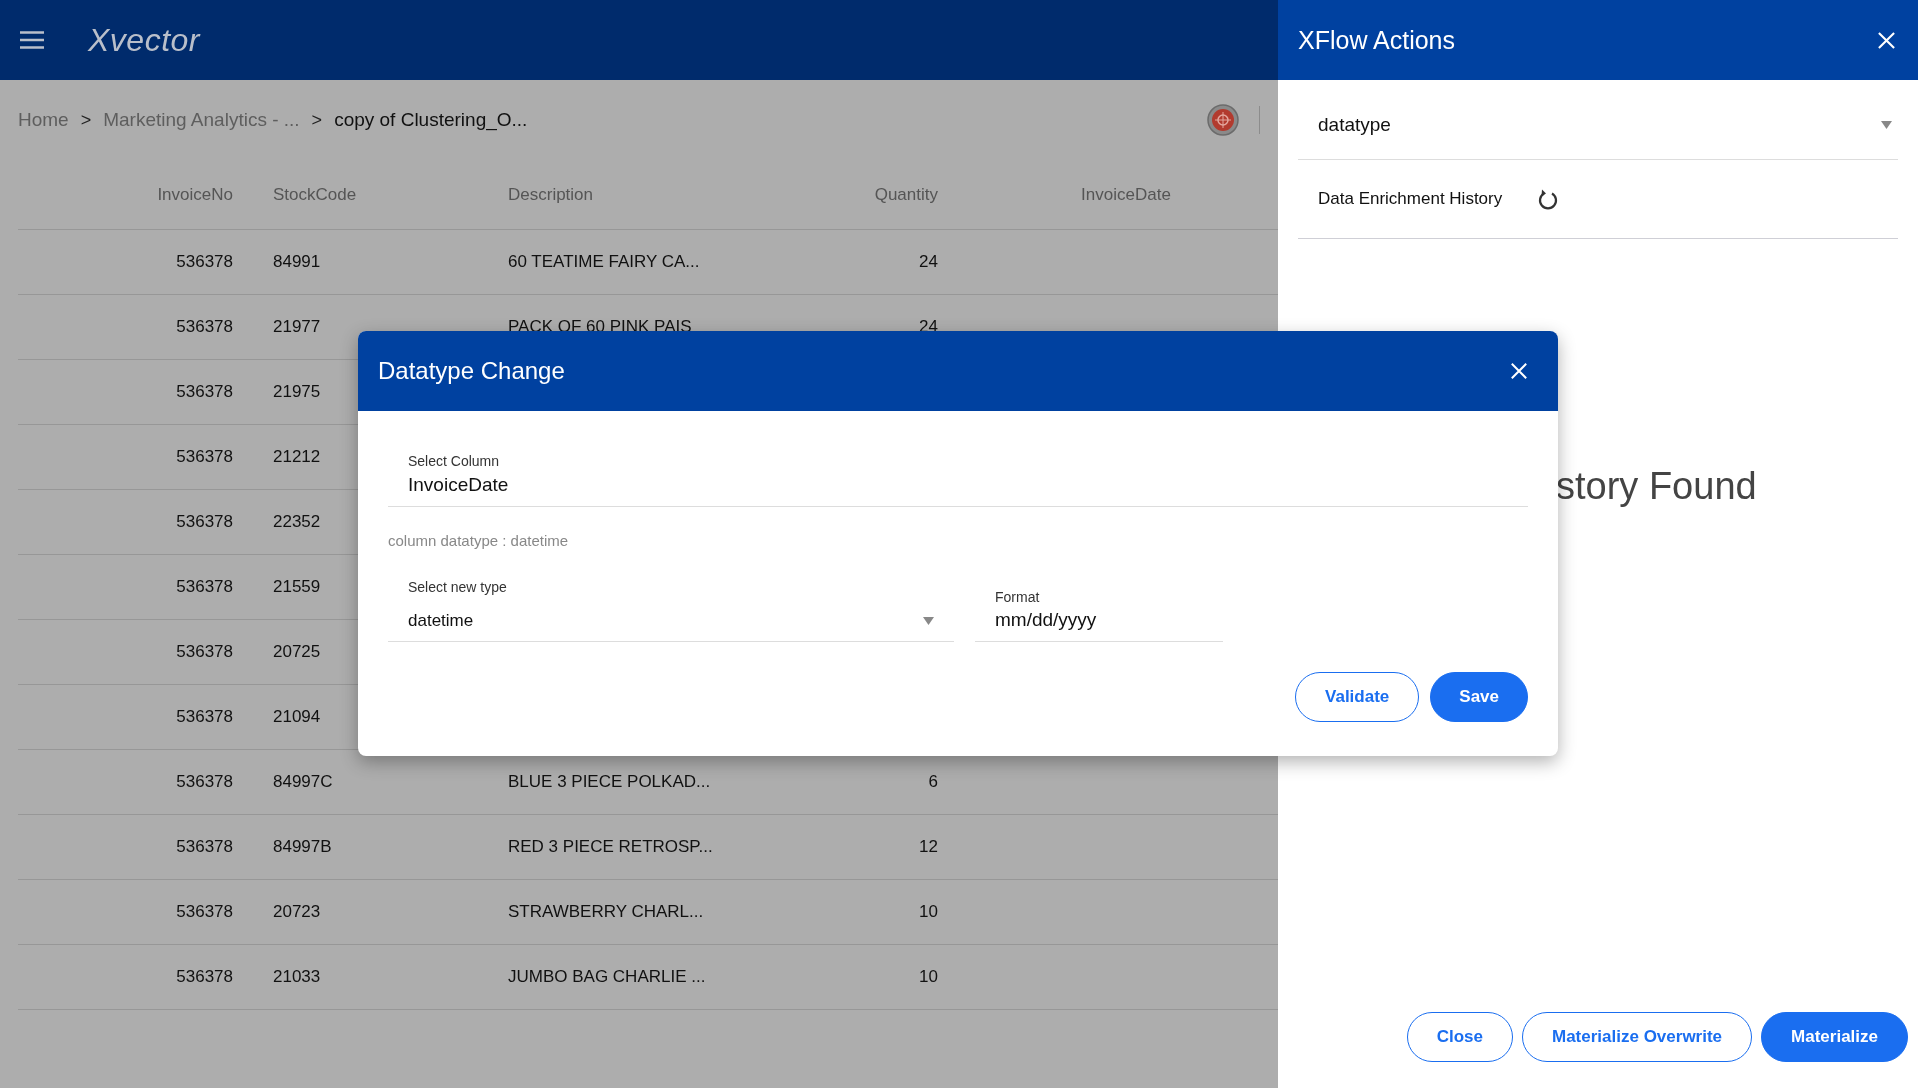  What do you see at coordinates (671, 610) in the screenshot?
I see `type-select: Select new type datetime` at bounding box center [671, 610].